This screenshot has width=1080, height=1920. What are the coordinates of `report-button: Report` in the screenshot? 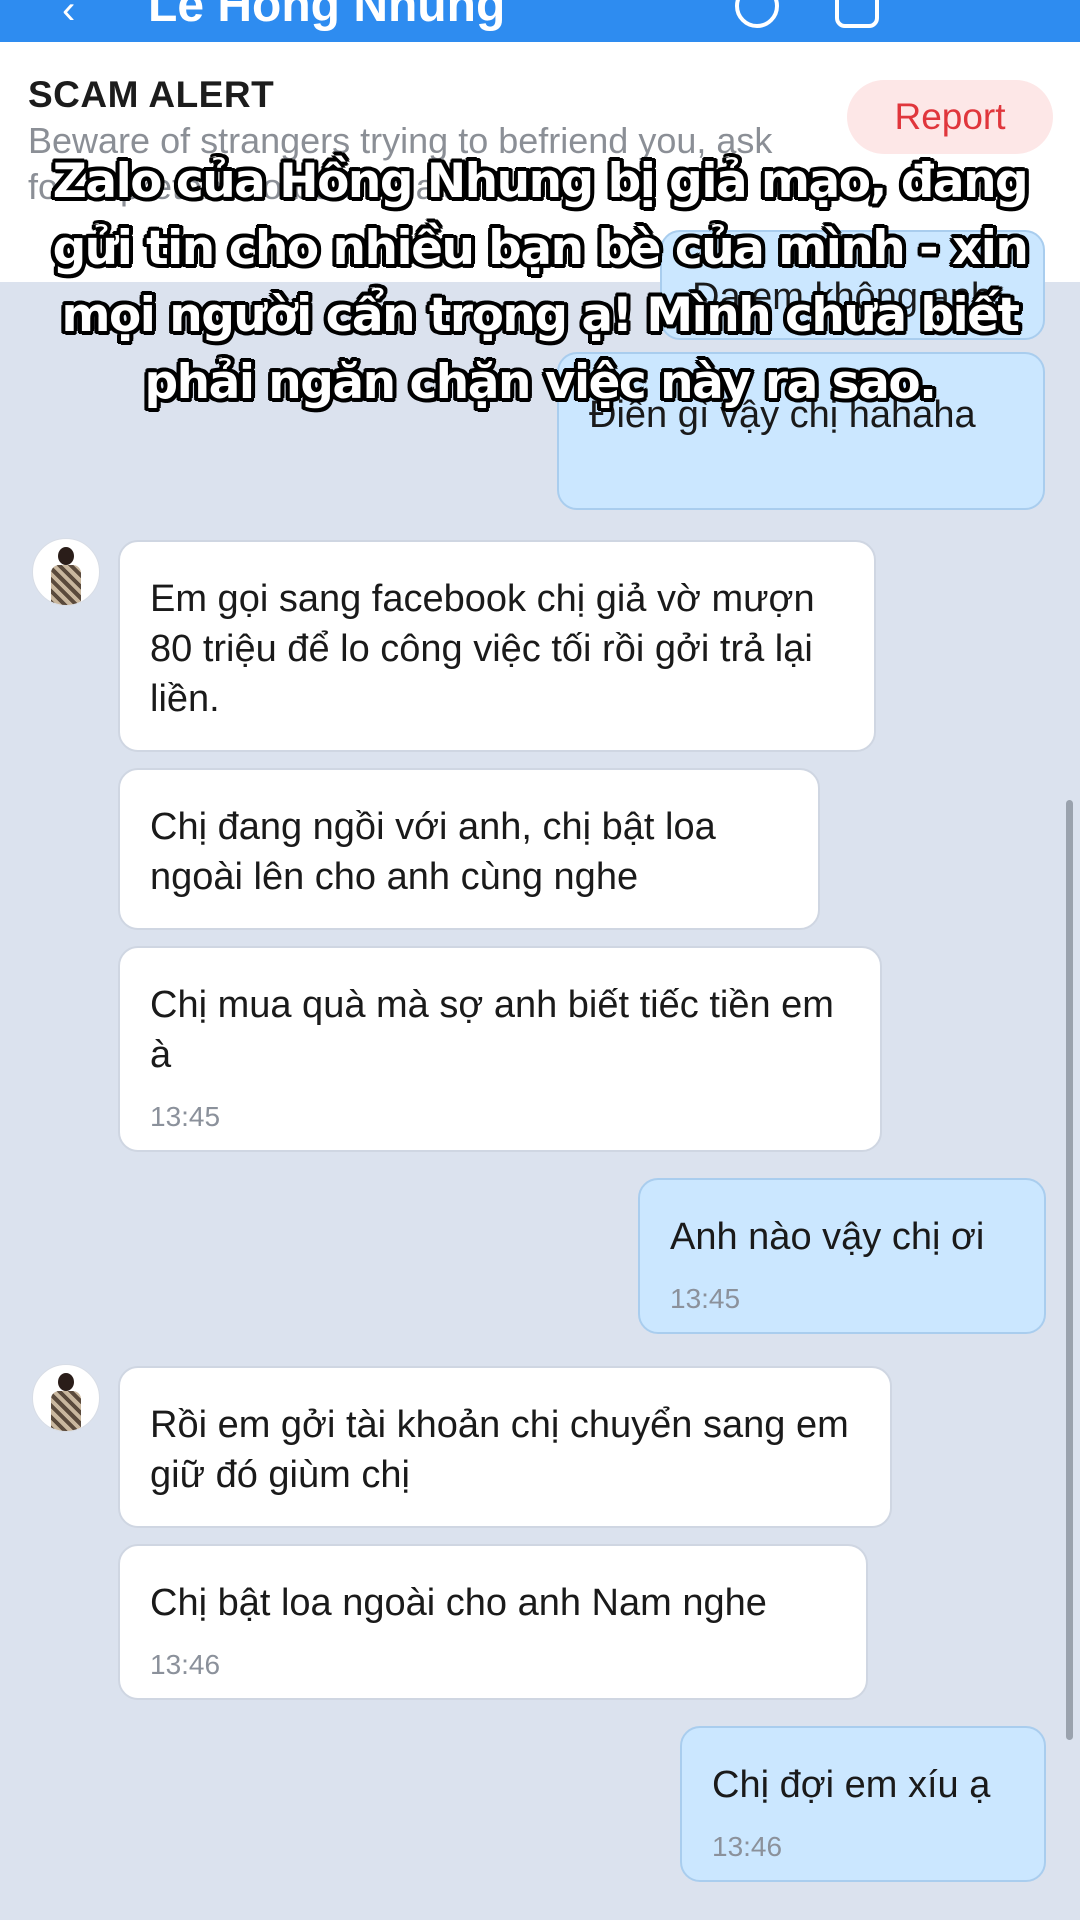 It's located at (950, 117).